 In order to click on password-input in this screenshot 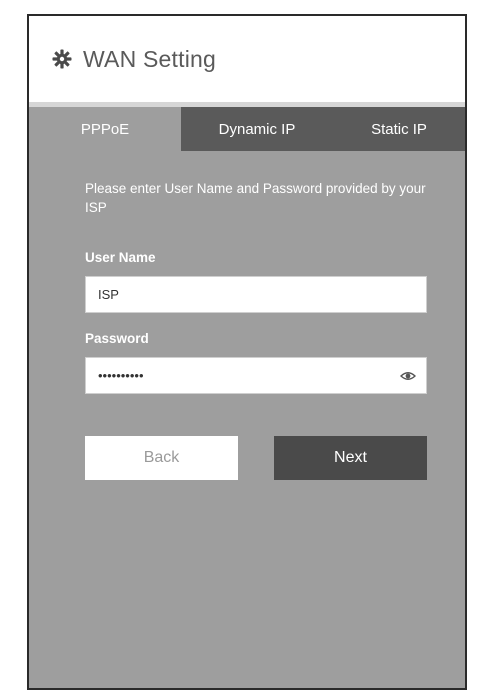, I will do `click(256, 375)`.